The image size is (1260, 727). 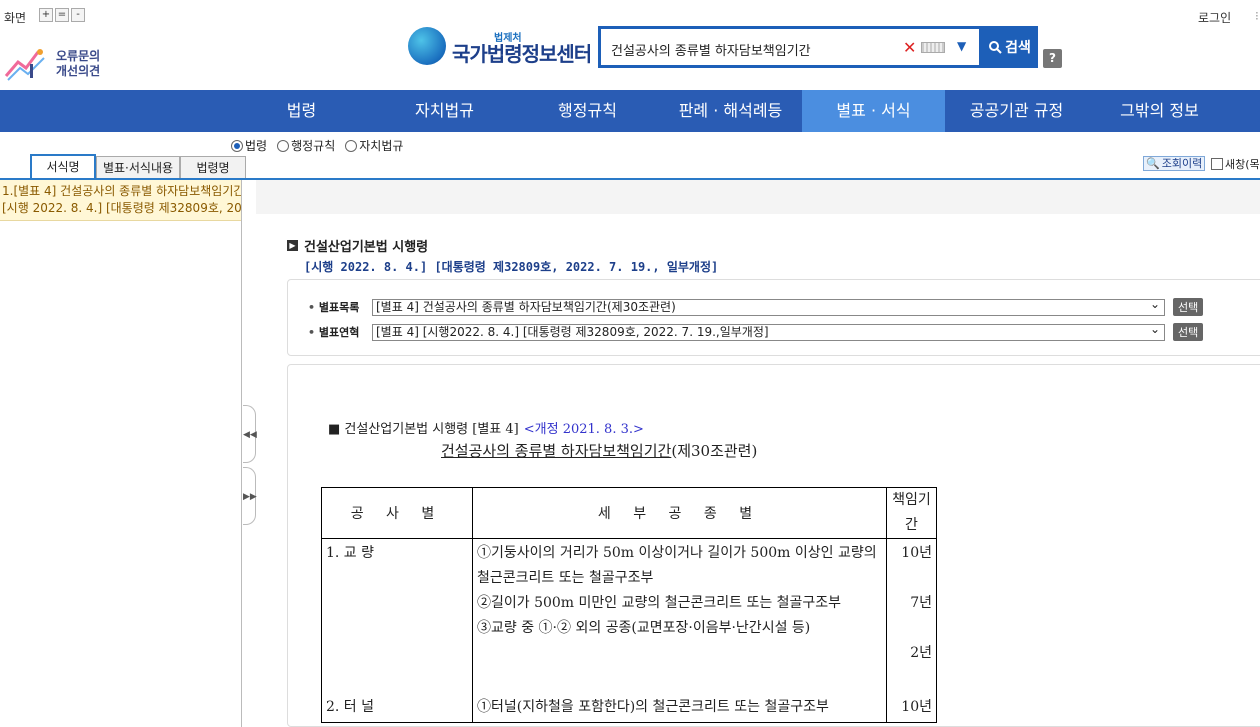 I want to click on expand-left-button: ▶▶, so click(x=250, y=496).